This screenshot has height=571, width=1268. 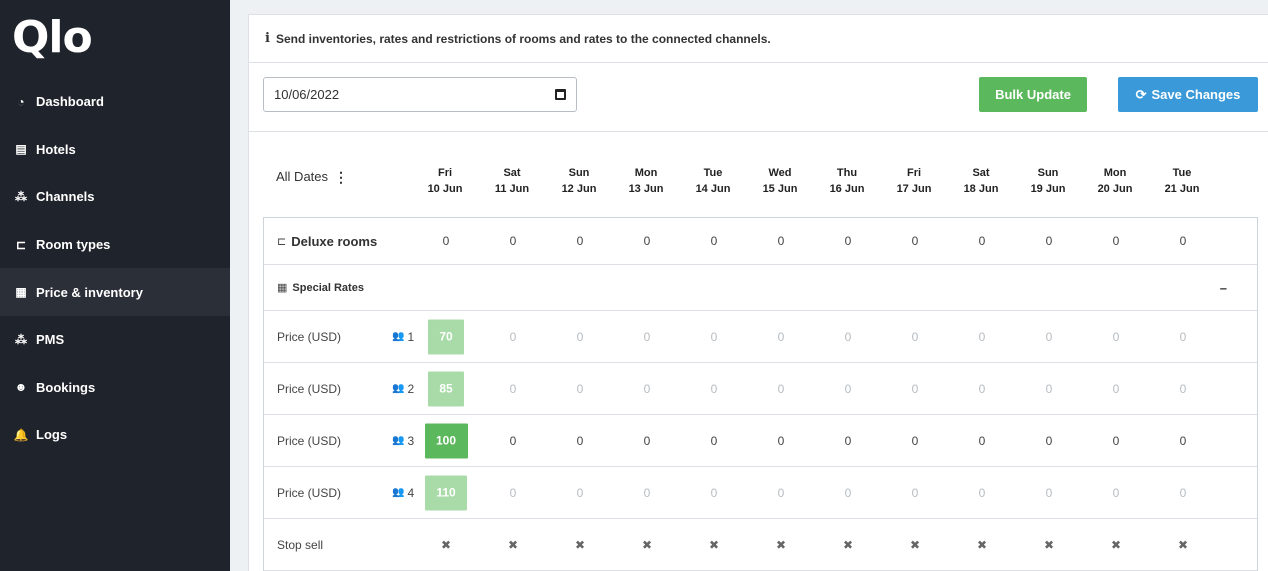 What do you see at coordinates (115, 435) in the screenshot?
I see `sidebar-item-logs: 🔔 Logs` at bounding box center [115, 435].